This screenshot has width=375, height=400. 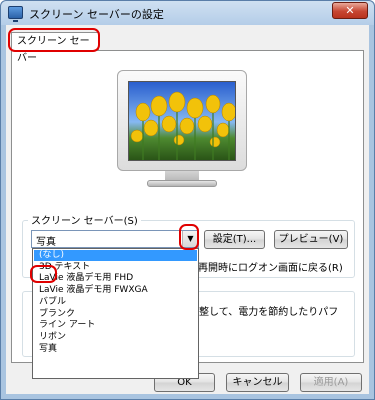 I want to click on tulip-photo-image, so click(x=182, y=121).